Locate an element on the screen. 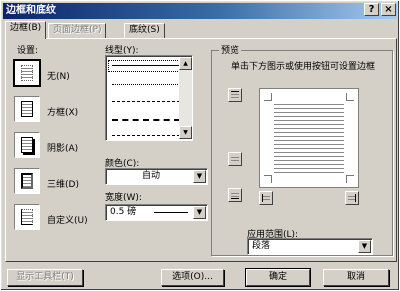 The width and height of the screenshot is (400, 291). help-button: ? is located at coordinates (371, 9).